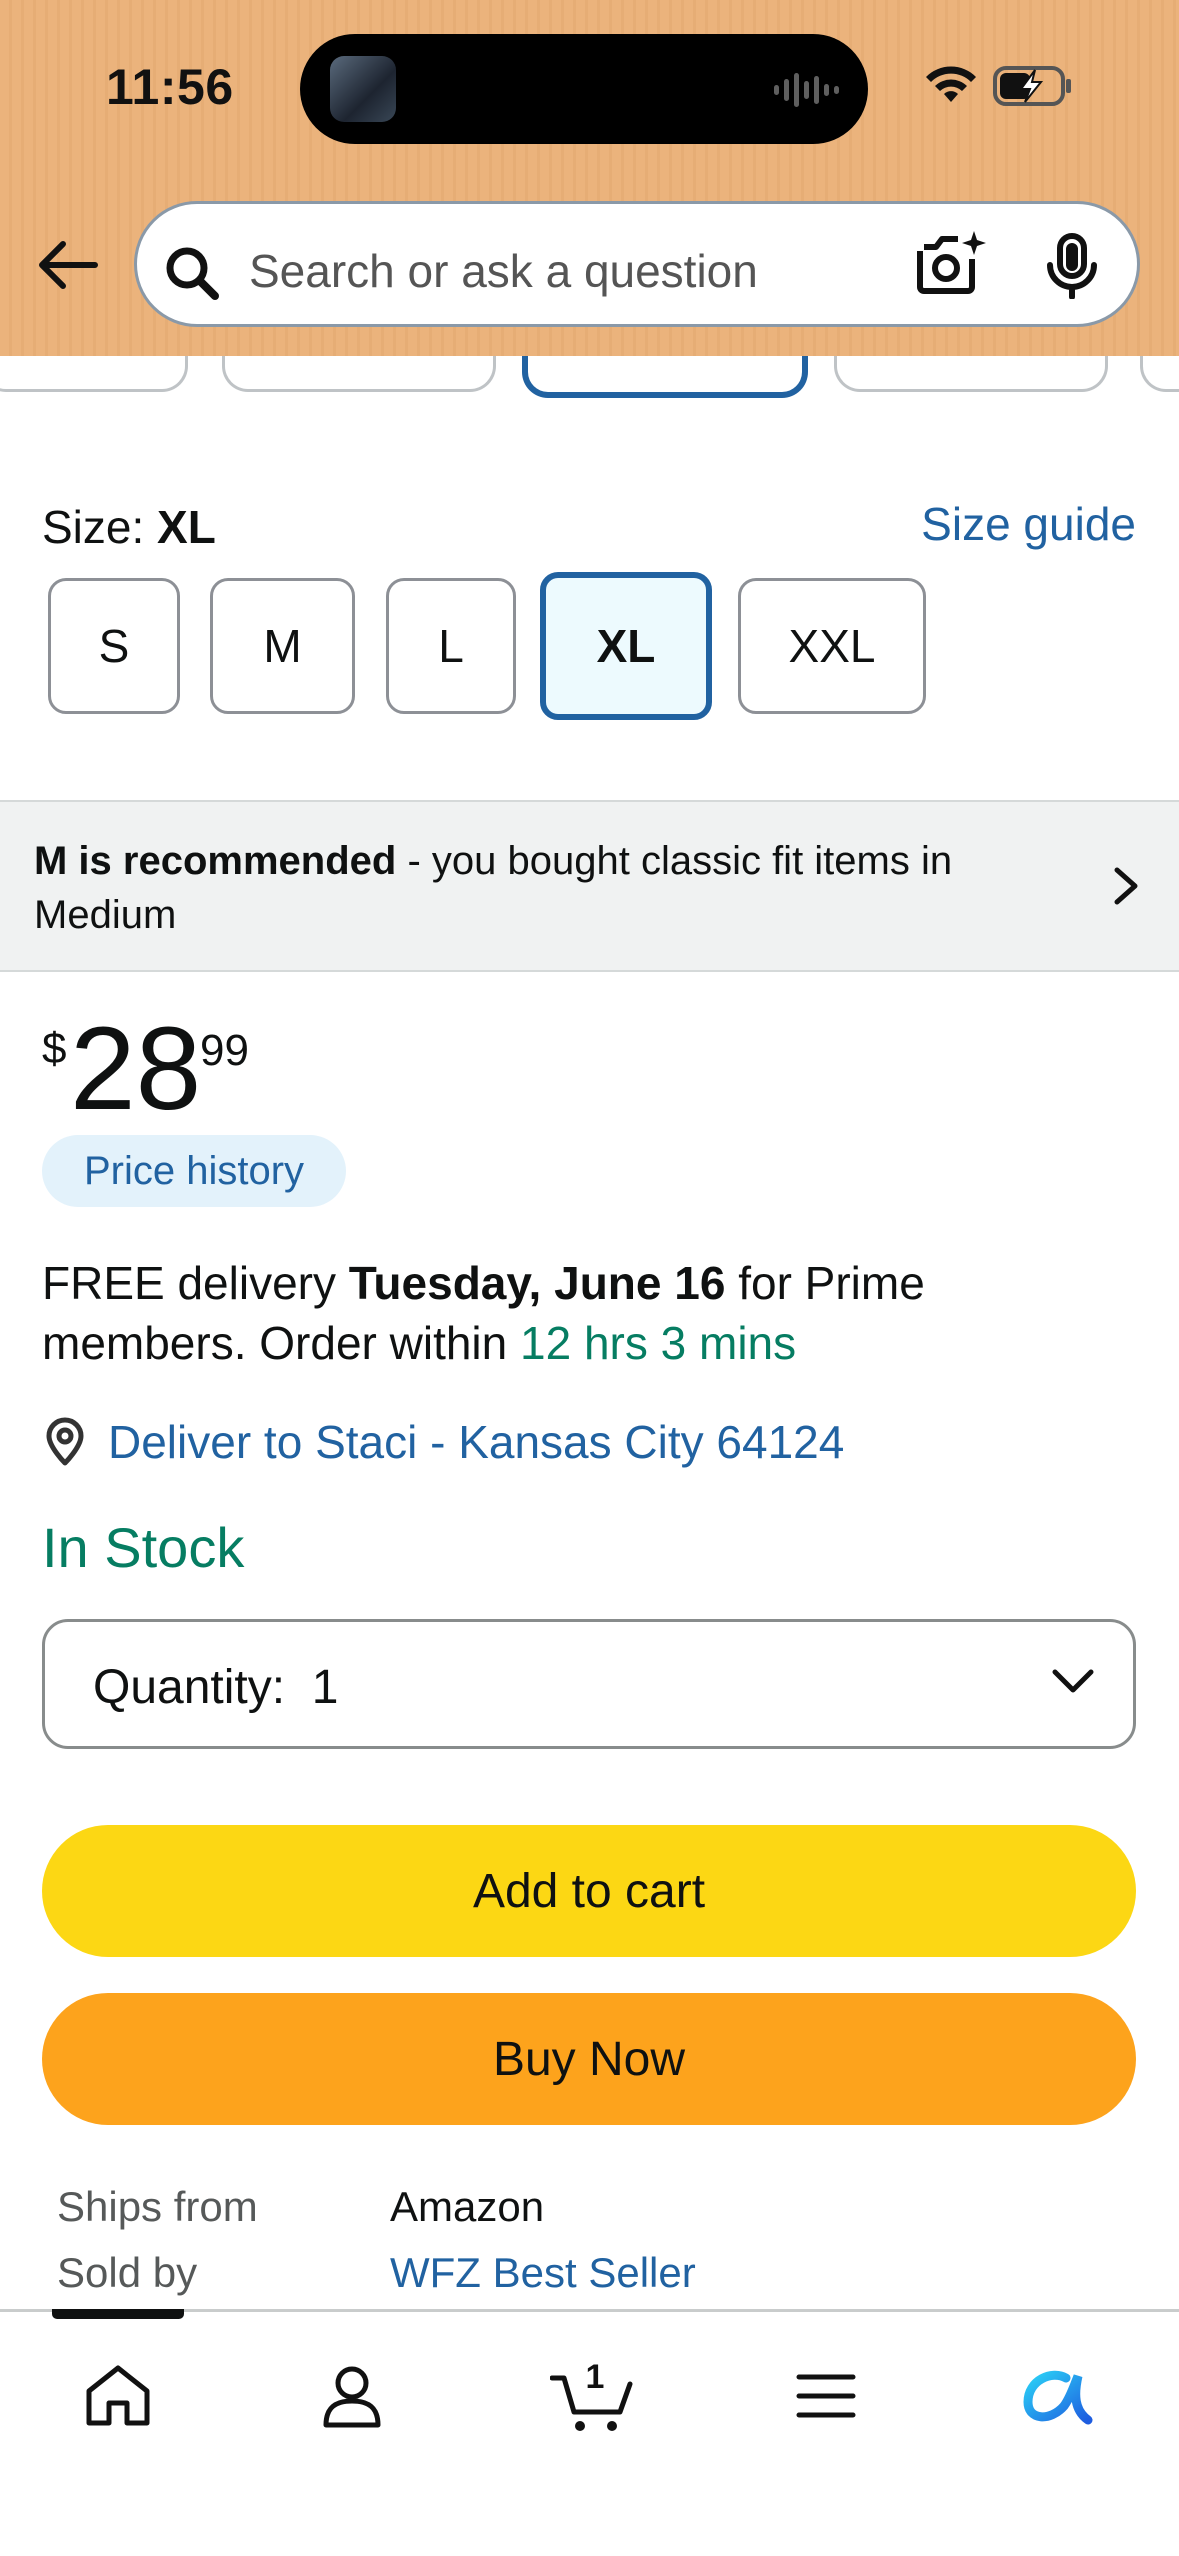 The height and width of the screenshot is (2556, 1179). I want to click on quantity-select: Quantity: 1, so click(589, 1684).